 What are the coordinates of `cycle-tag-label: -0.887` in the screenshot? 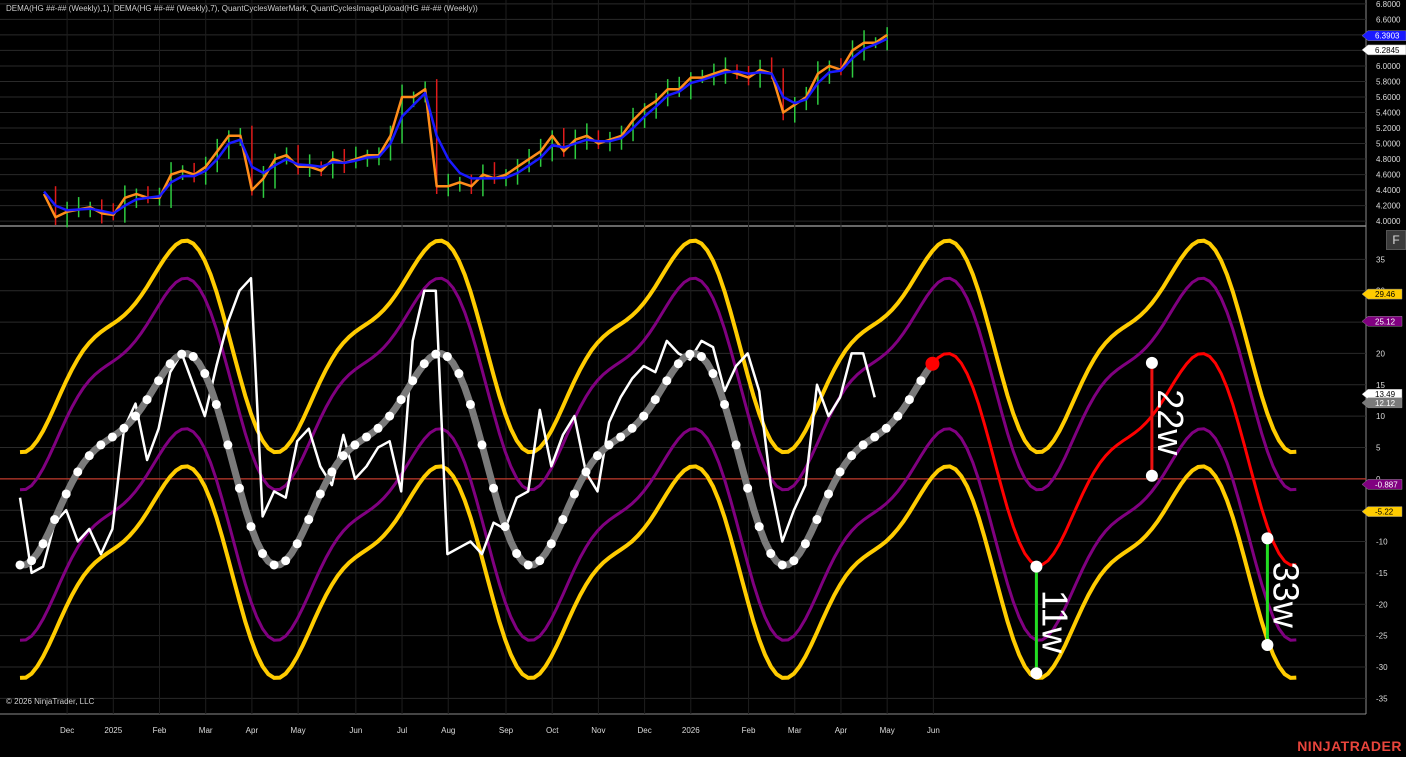 It's located at (1386, 484).